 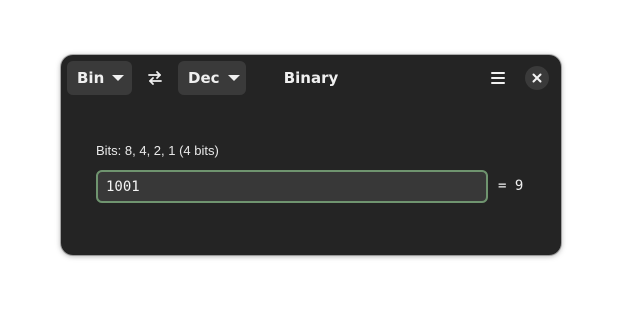 I want to click on hamburger-menu-icon, so click(x=498, y=78).